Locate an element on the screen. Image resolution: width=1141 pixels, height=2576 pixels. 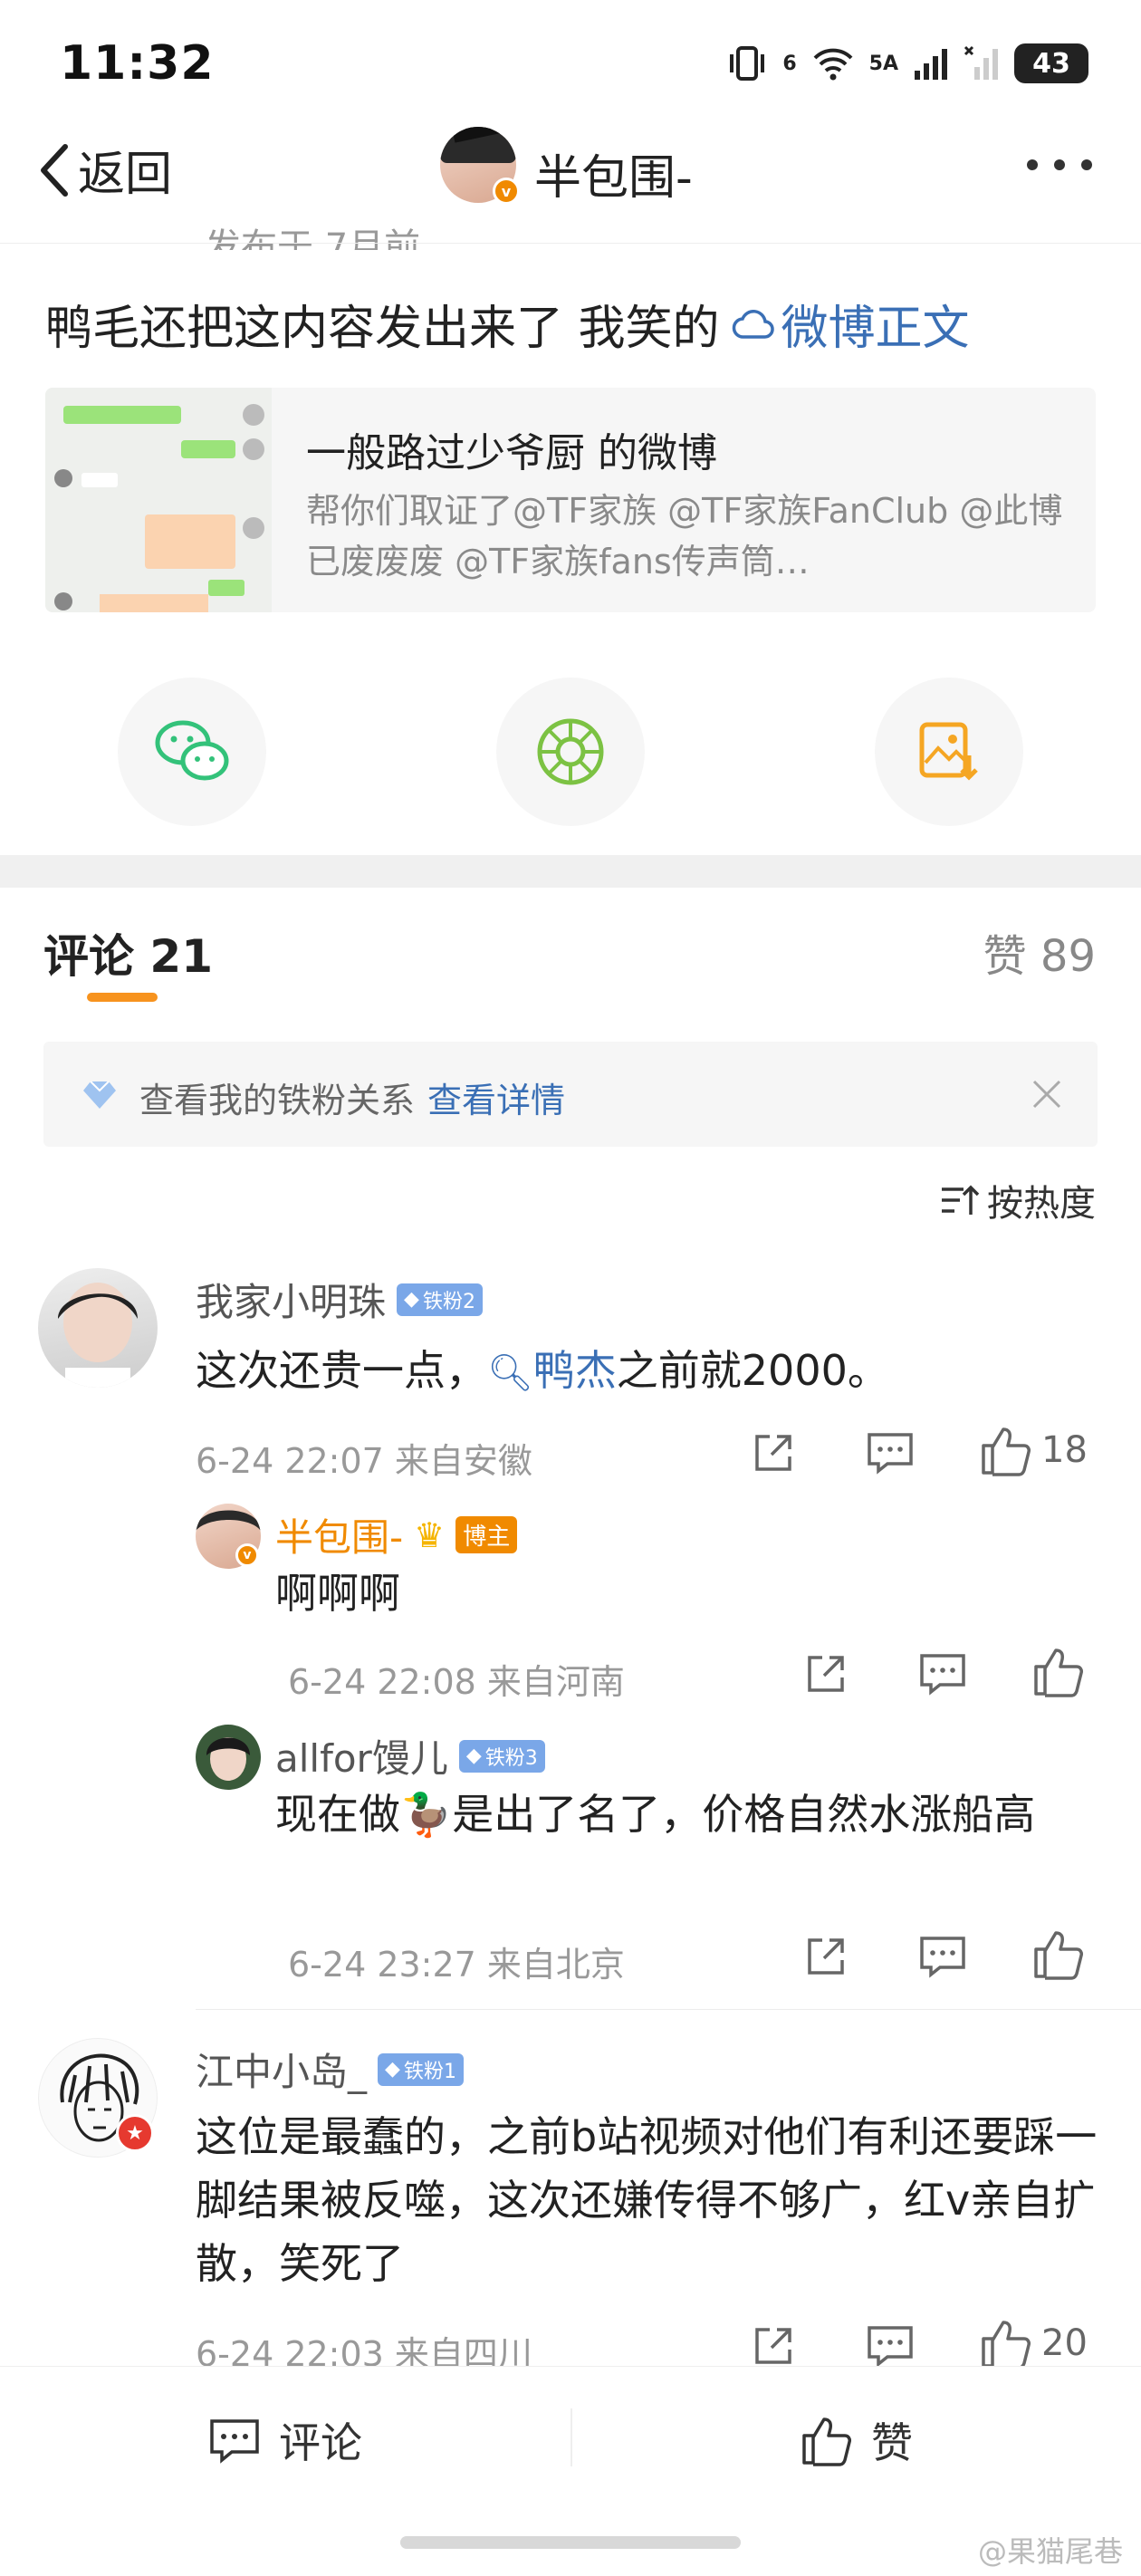
reply-text: 现在做🦆是出了名了，价格自然水涨船高 is located at coordinates (682, 1814).